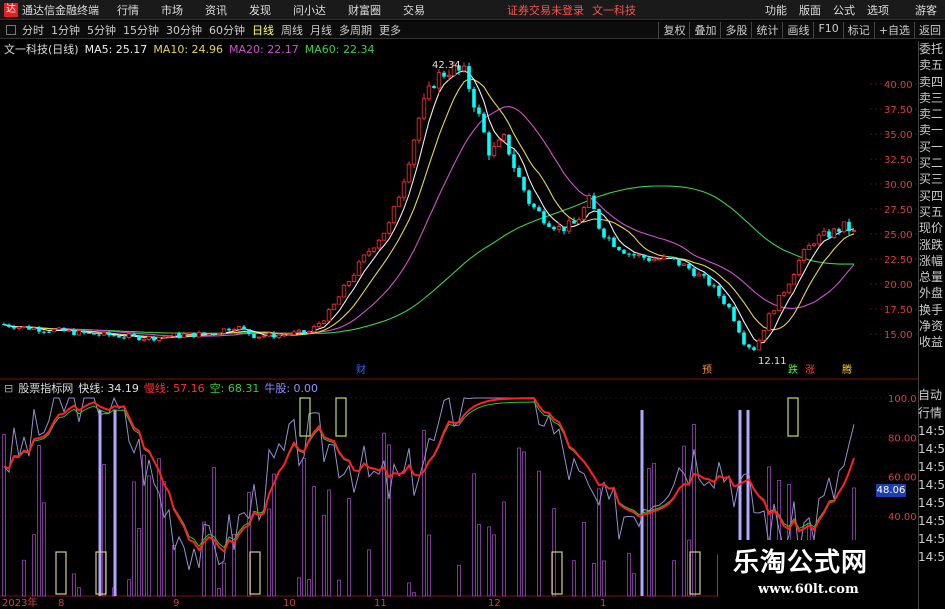 This screenshot has width=945, height=609. What do you see at coordinates (931, 395) in the screenshot?
I see `indicator-side-label: 自动` at bounding box center [931, 395].